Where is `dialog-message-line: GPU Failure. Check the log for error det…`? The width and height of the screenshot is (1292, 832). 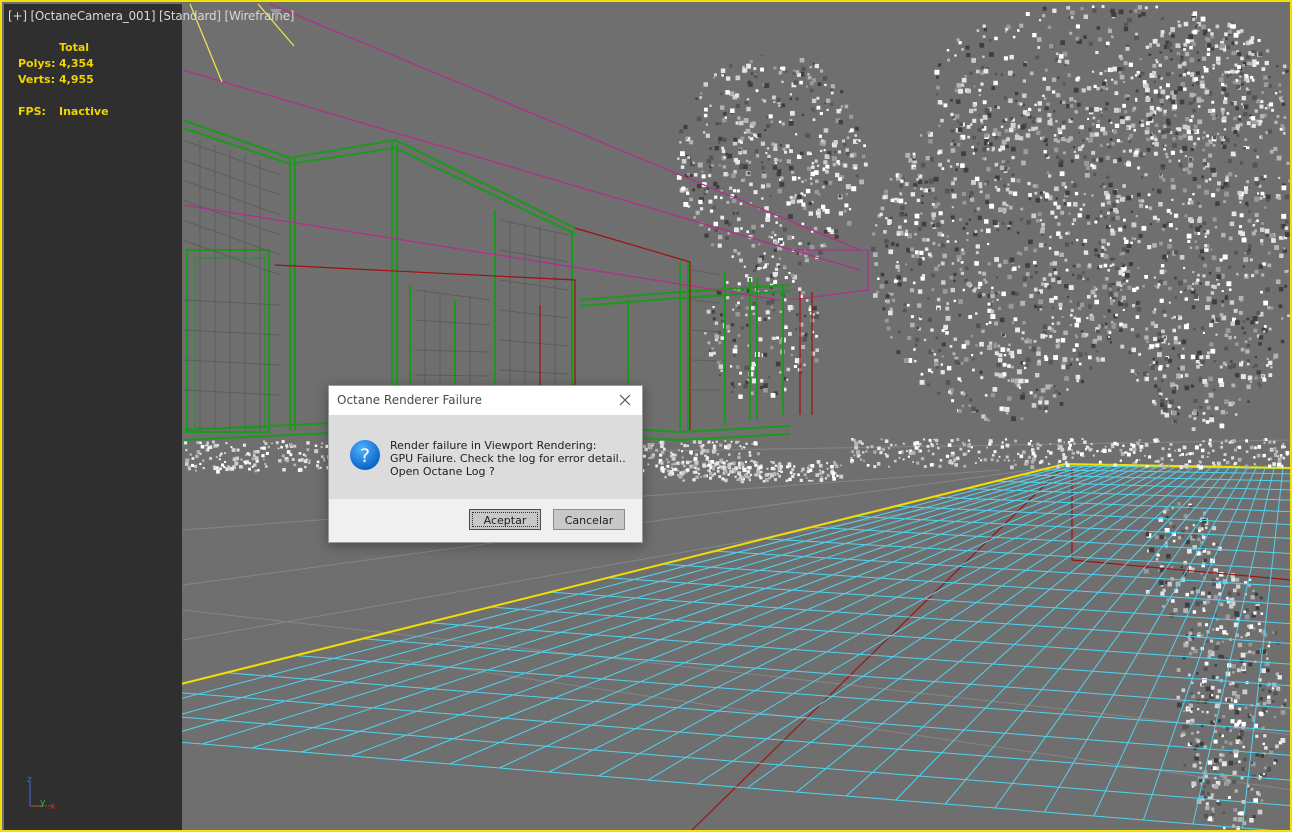 dialog-message-line: GPU Failure. Check the log for error det… is located at coordinates (508, 458).